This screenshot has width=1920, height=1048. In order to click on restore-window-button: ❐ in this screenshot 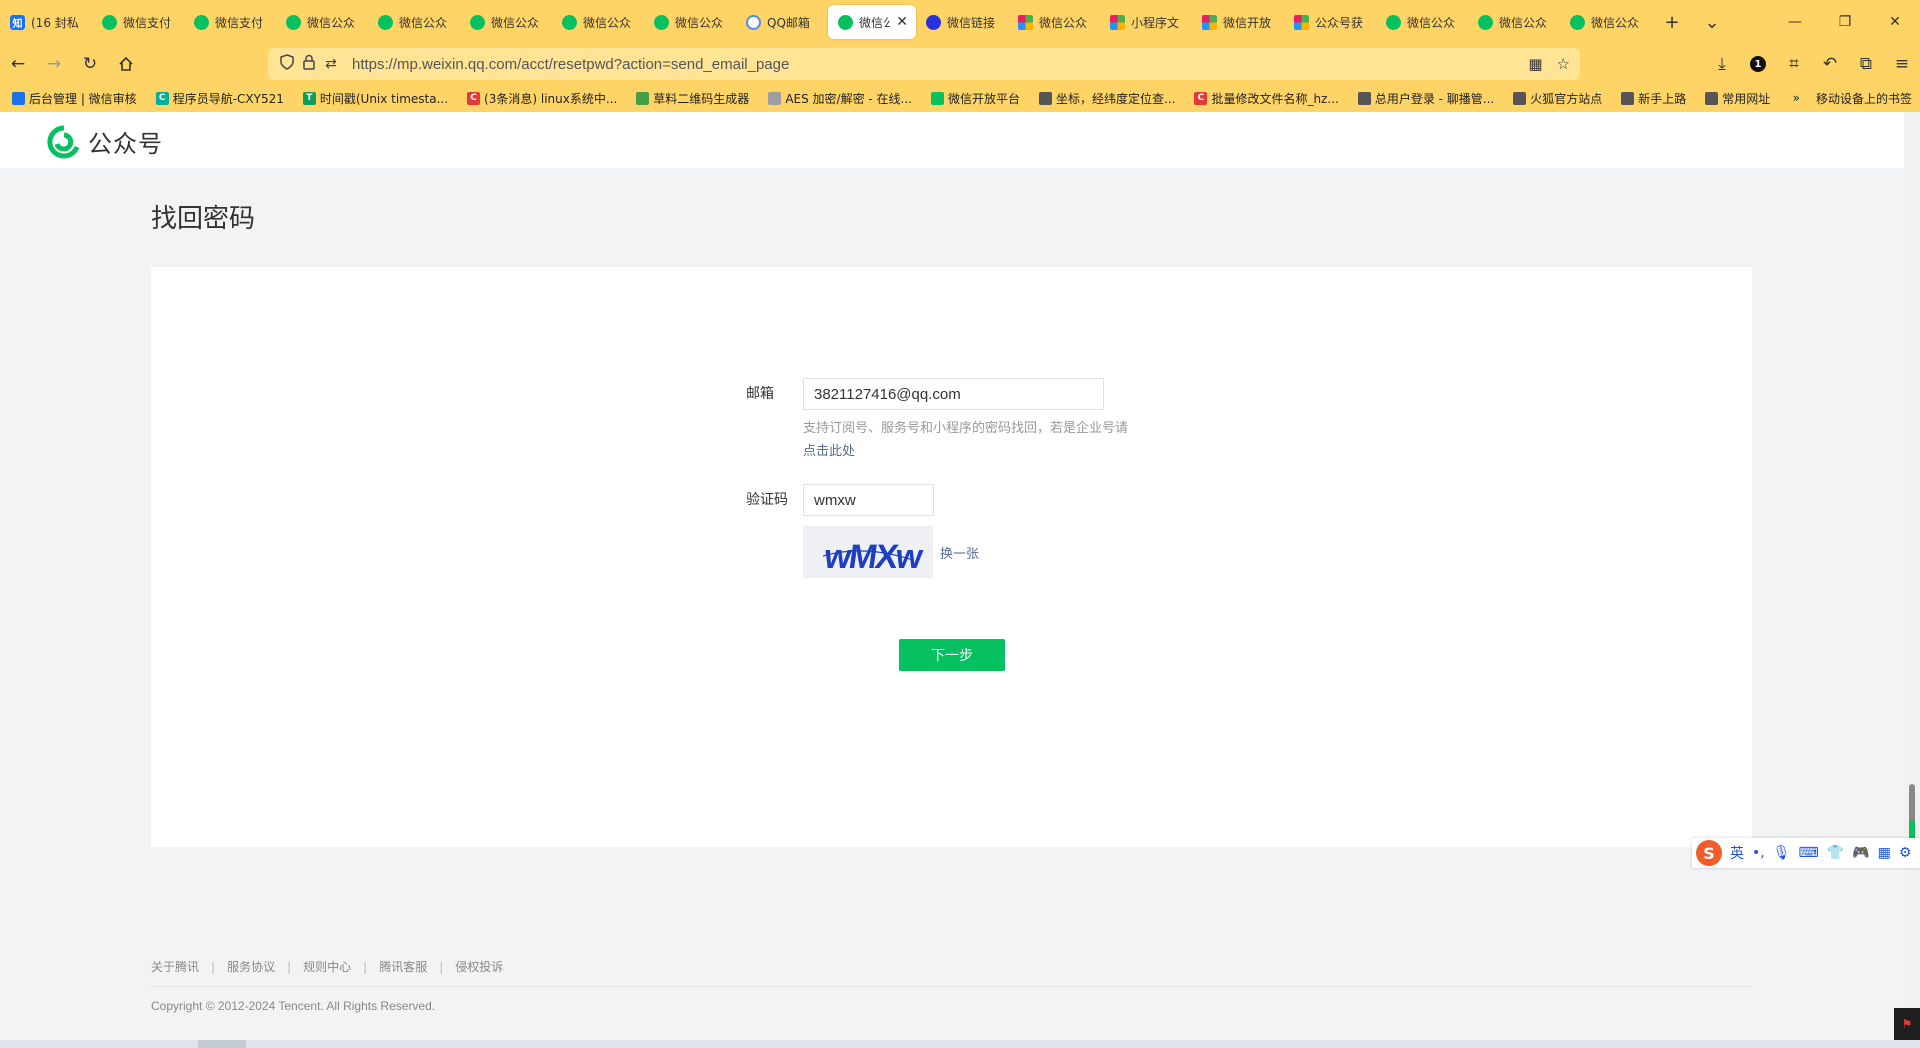, I will do `click(1845, 22)`.